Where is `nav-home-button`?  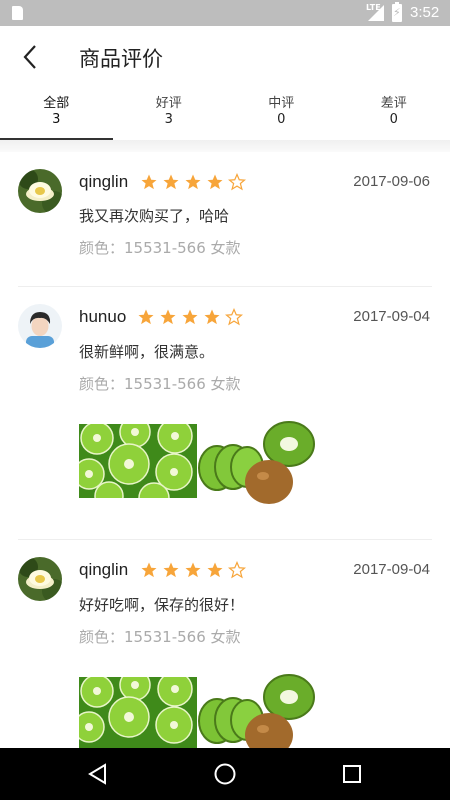 nav-home-button is located at coordinates (225, 774).